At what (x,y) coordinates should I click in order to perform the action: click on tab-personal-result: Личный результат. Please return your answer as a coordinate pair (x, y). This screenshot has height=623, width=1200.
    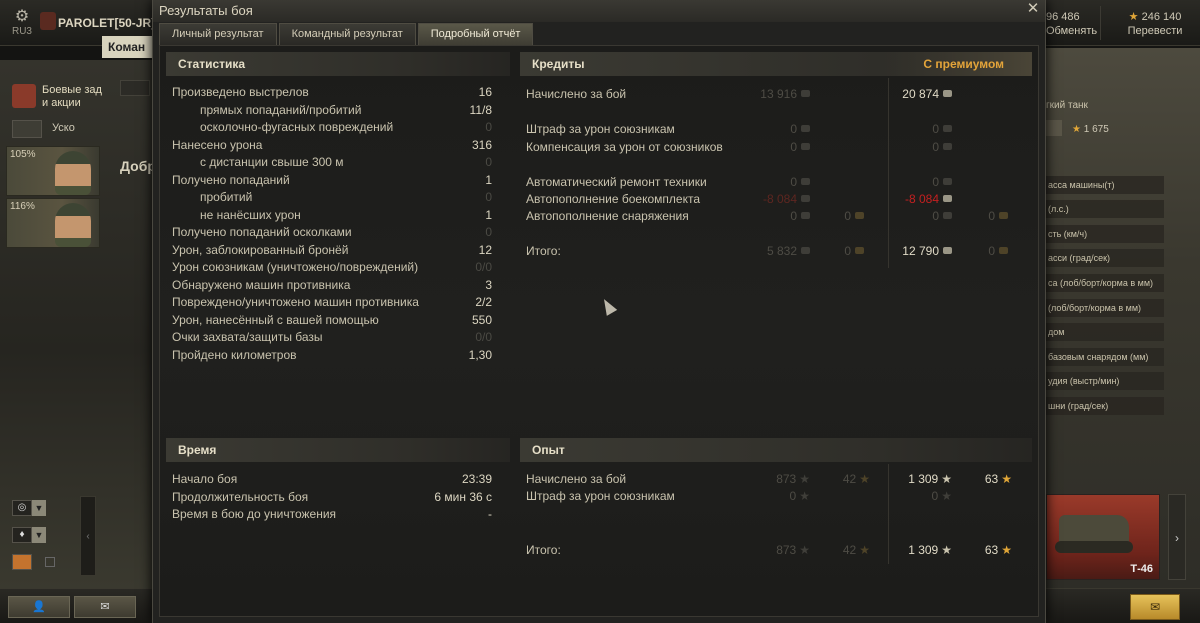
    Looking at the image, I should click on (218, 34).